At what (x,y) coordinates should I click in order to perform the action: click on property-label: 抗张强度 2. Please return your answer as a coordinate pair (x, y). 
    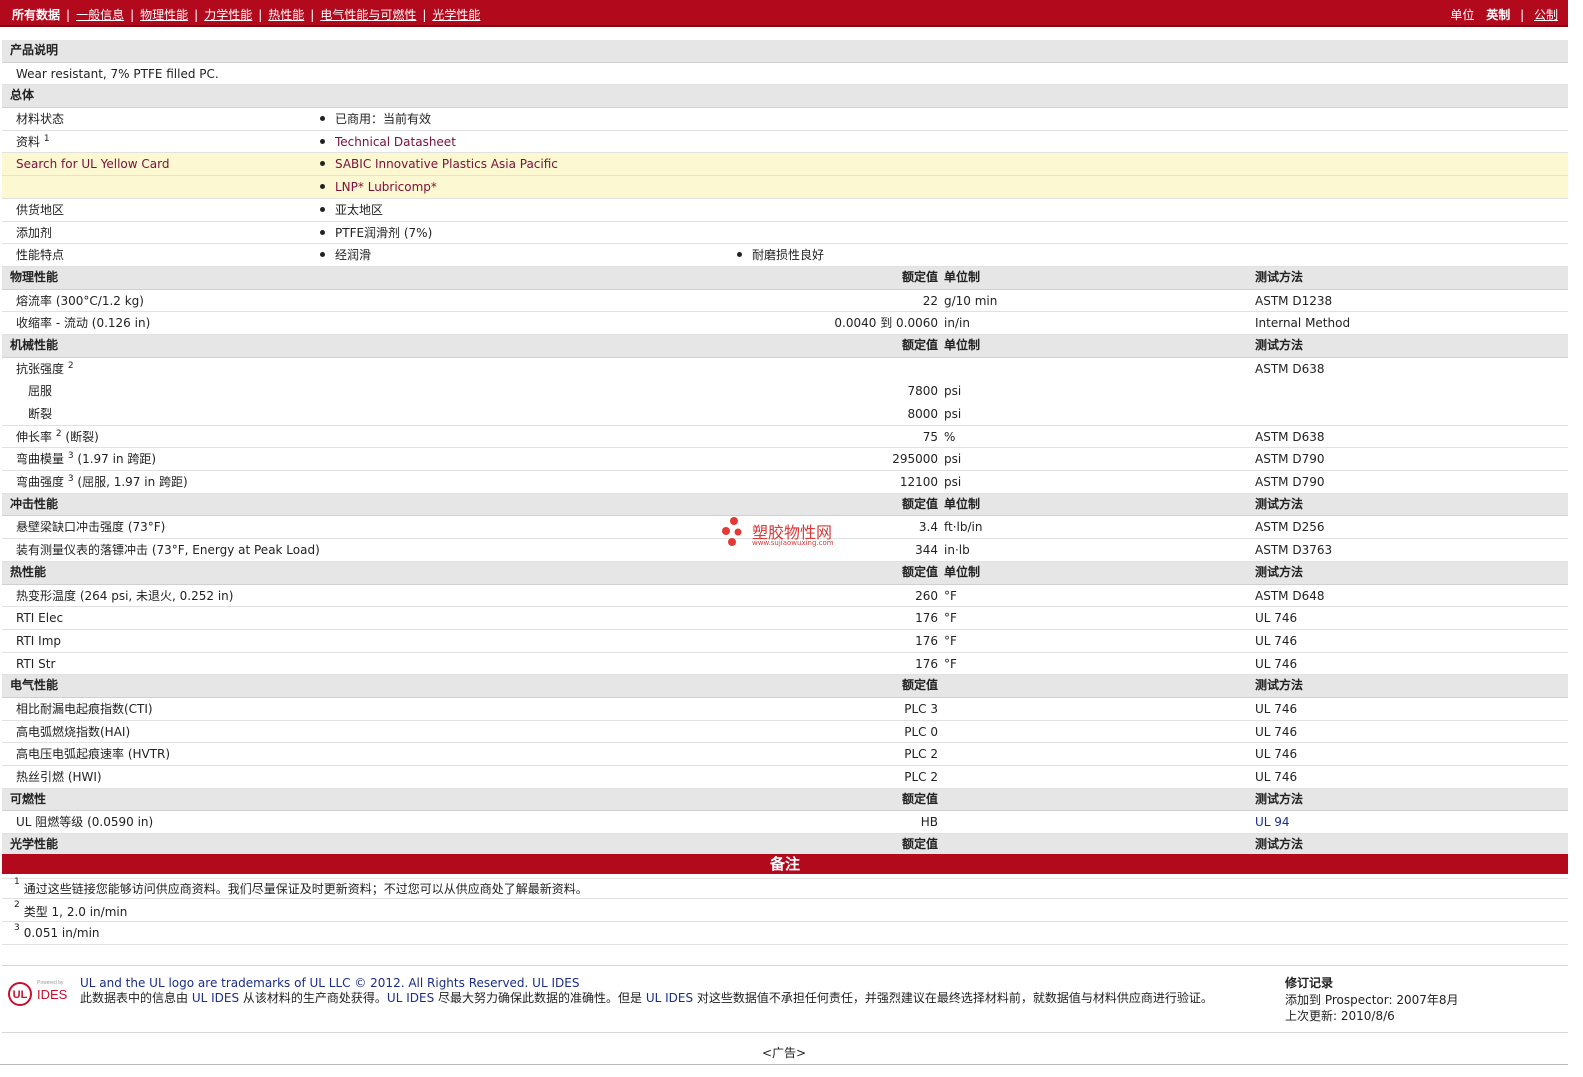
    Looking at the image, I should click on (45, 368).